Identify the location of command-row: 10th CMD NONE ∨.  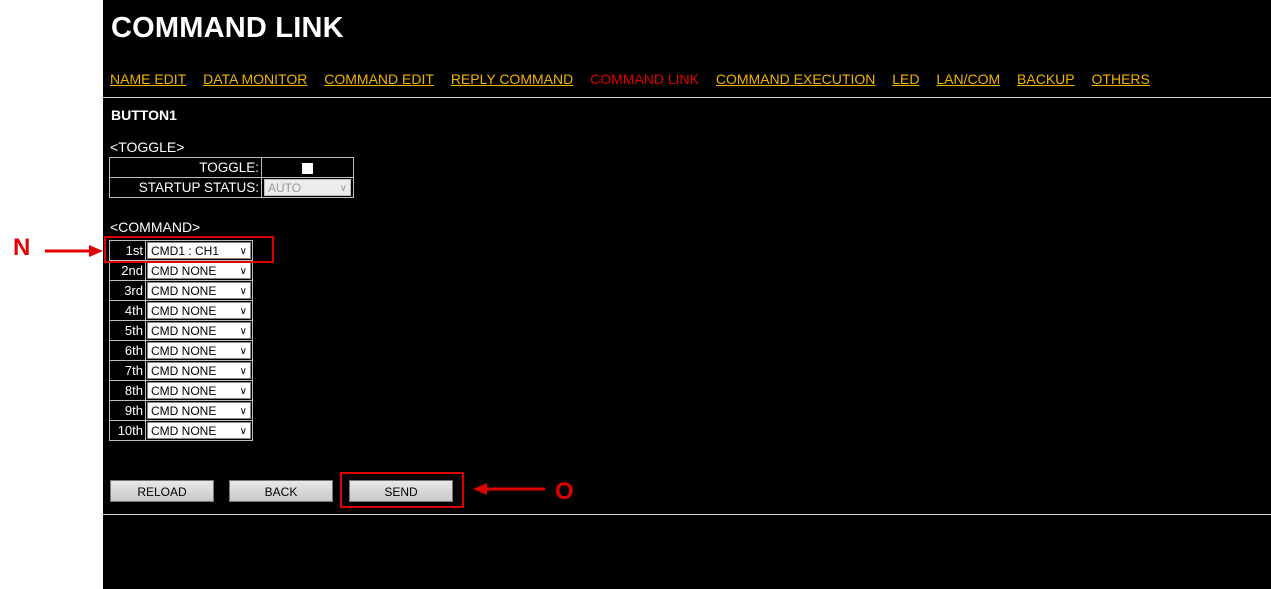
(181, 430).